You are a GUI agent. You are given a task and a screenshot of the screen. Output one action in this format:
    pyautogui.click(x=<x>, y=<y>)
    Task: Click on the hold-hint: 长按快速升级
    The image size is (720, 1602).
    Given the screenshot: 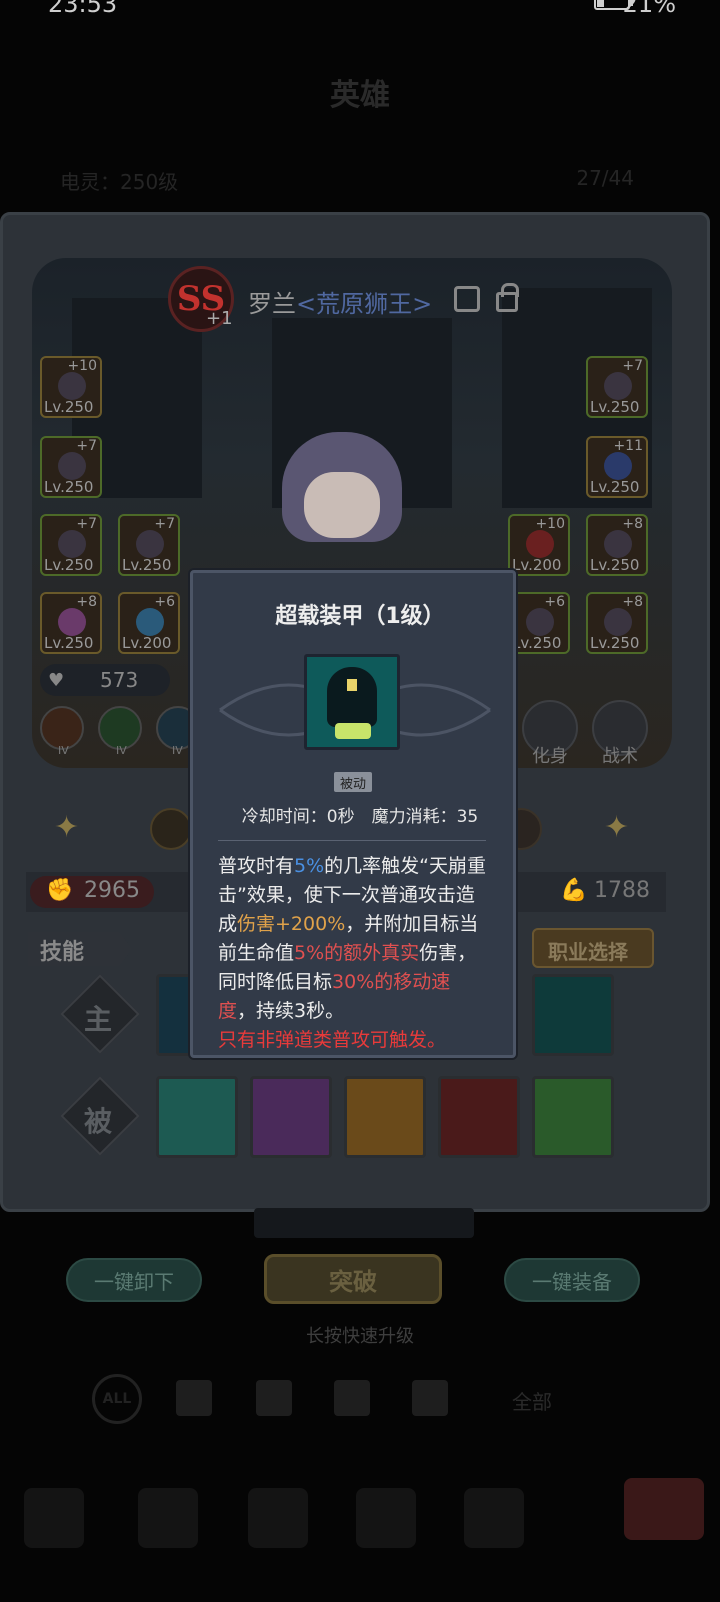 What is the action you would take?
    pyautogui.click(x=360, y=1336)
    